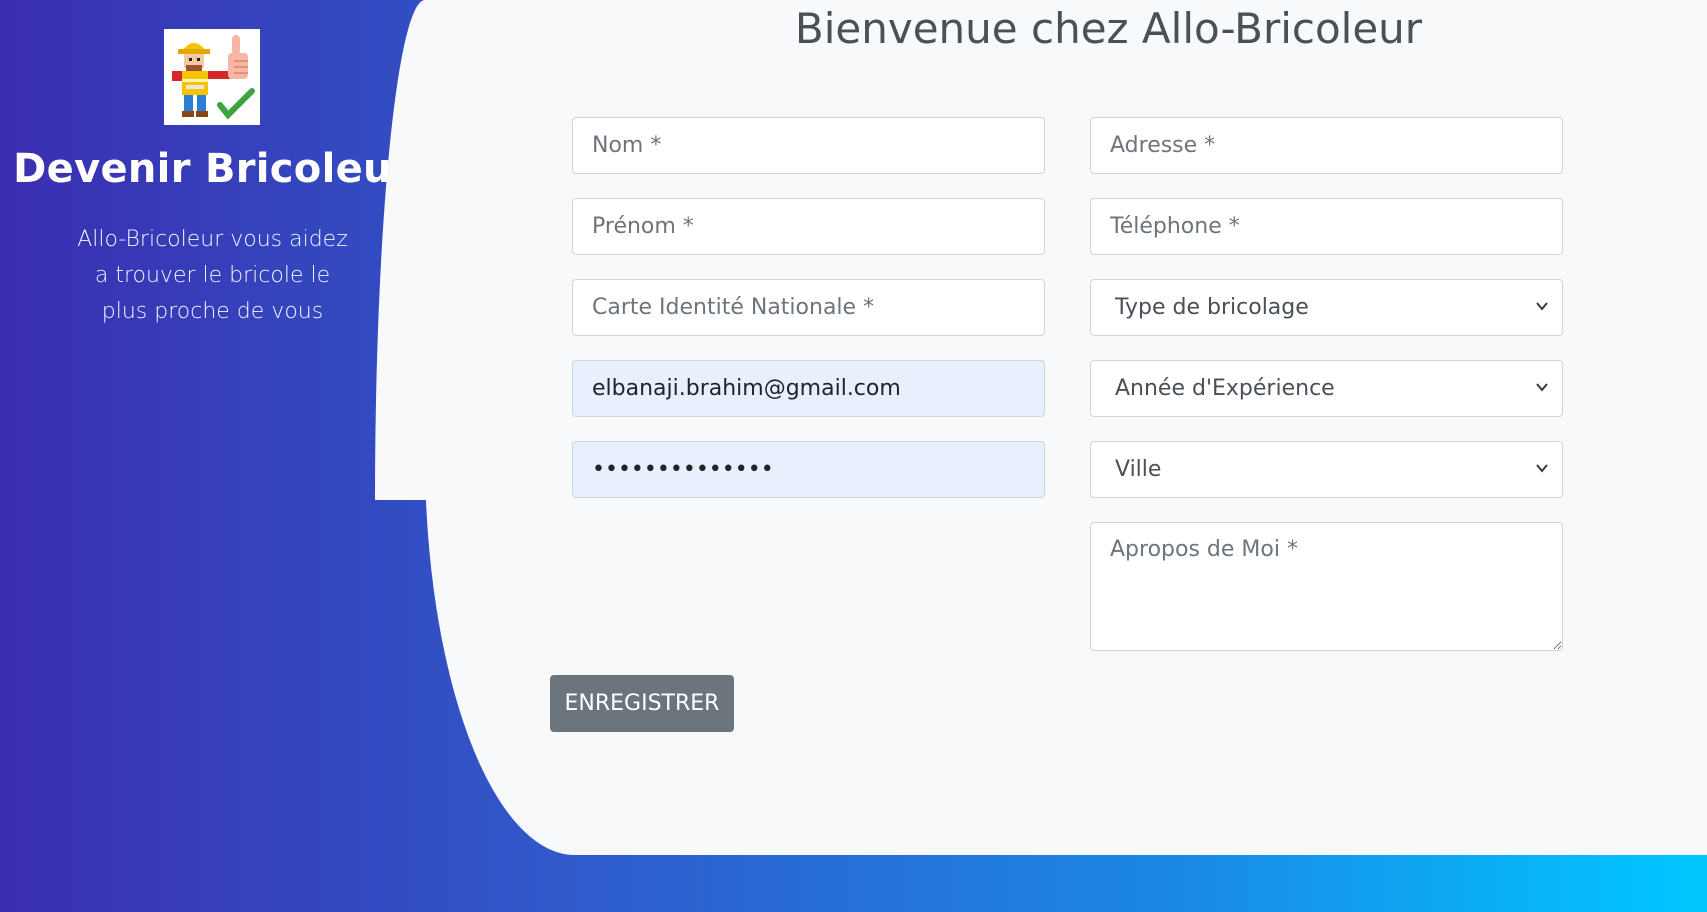 The image size is (1707, 912). What do you see at coordinates (808, 226) in the screenshot?
I see `prenom-input` at bounding box center [808, 226].